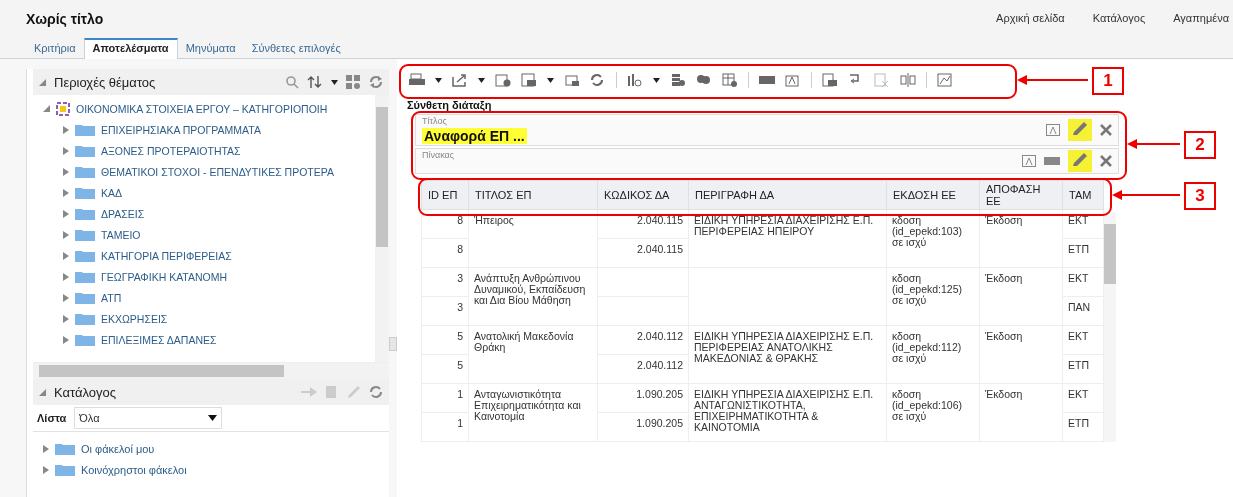 The width and height of the screenshot is (1233, 497). I want to click on tab: Σύνθετες επιλογές, so click(296, 48).